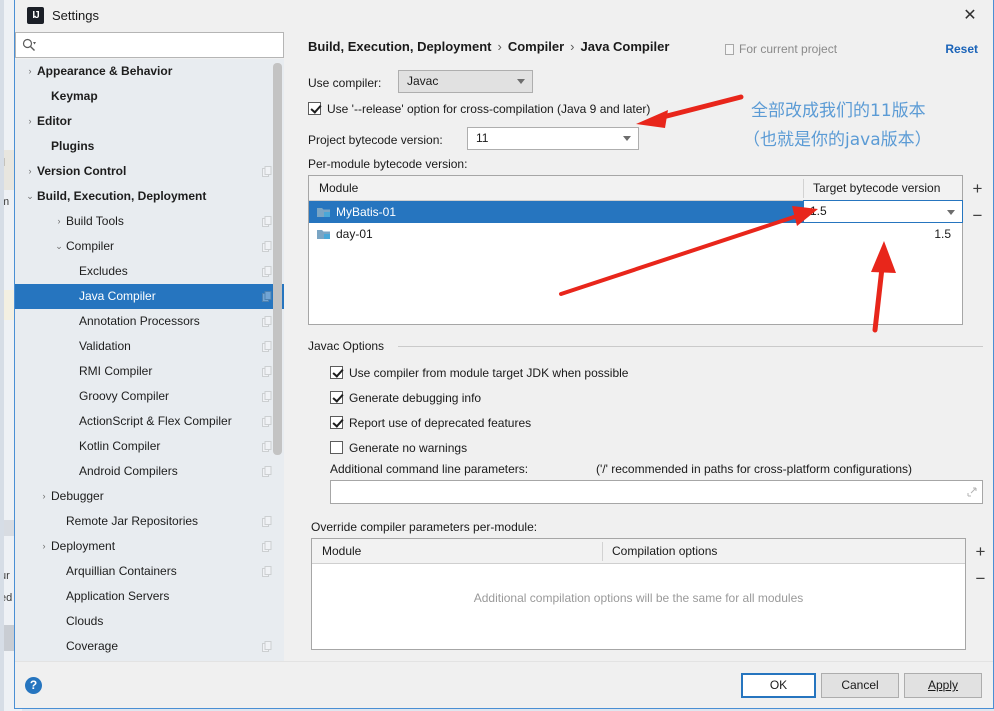 This screenshot has width=994, height=711. I want to click on column-header-compilation-options: Compilation options, so click(659, 551).